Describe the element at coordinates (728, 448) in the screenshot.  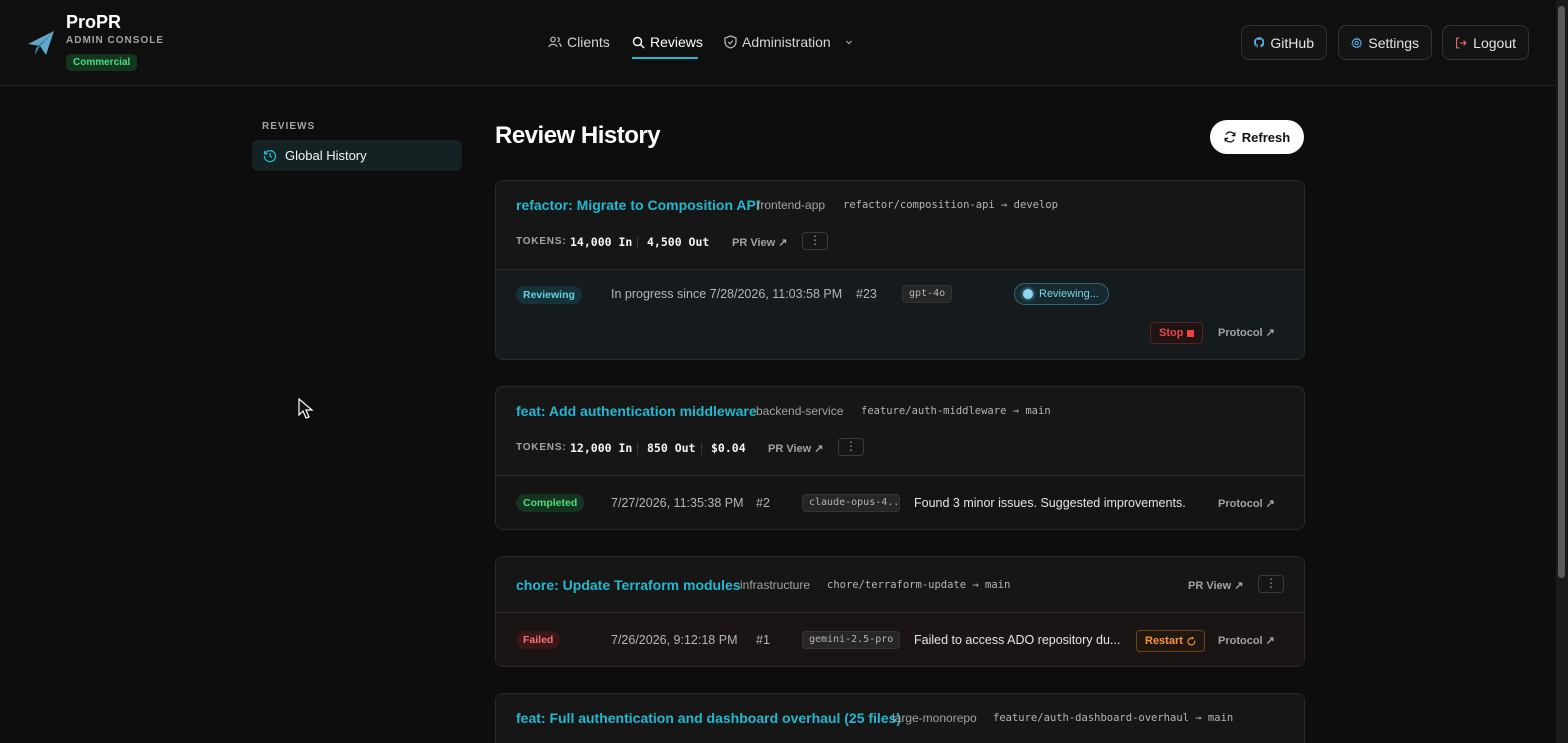
I see `cost-value: $0.04` at that location.